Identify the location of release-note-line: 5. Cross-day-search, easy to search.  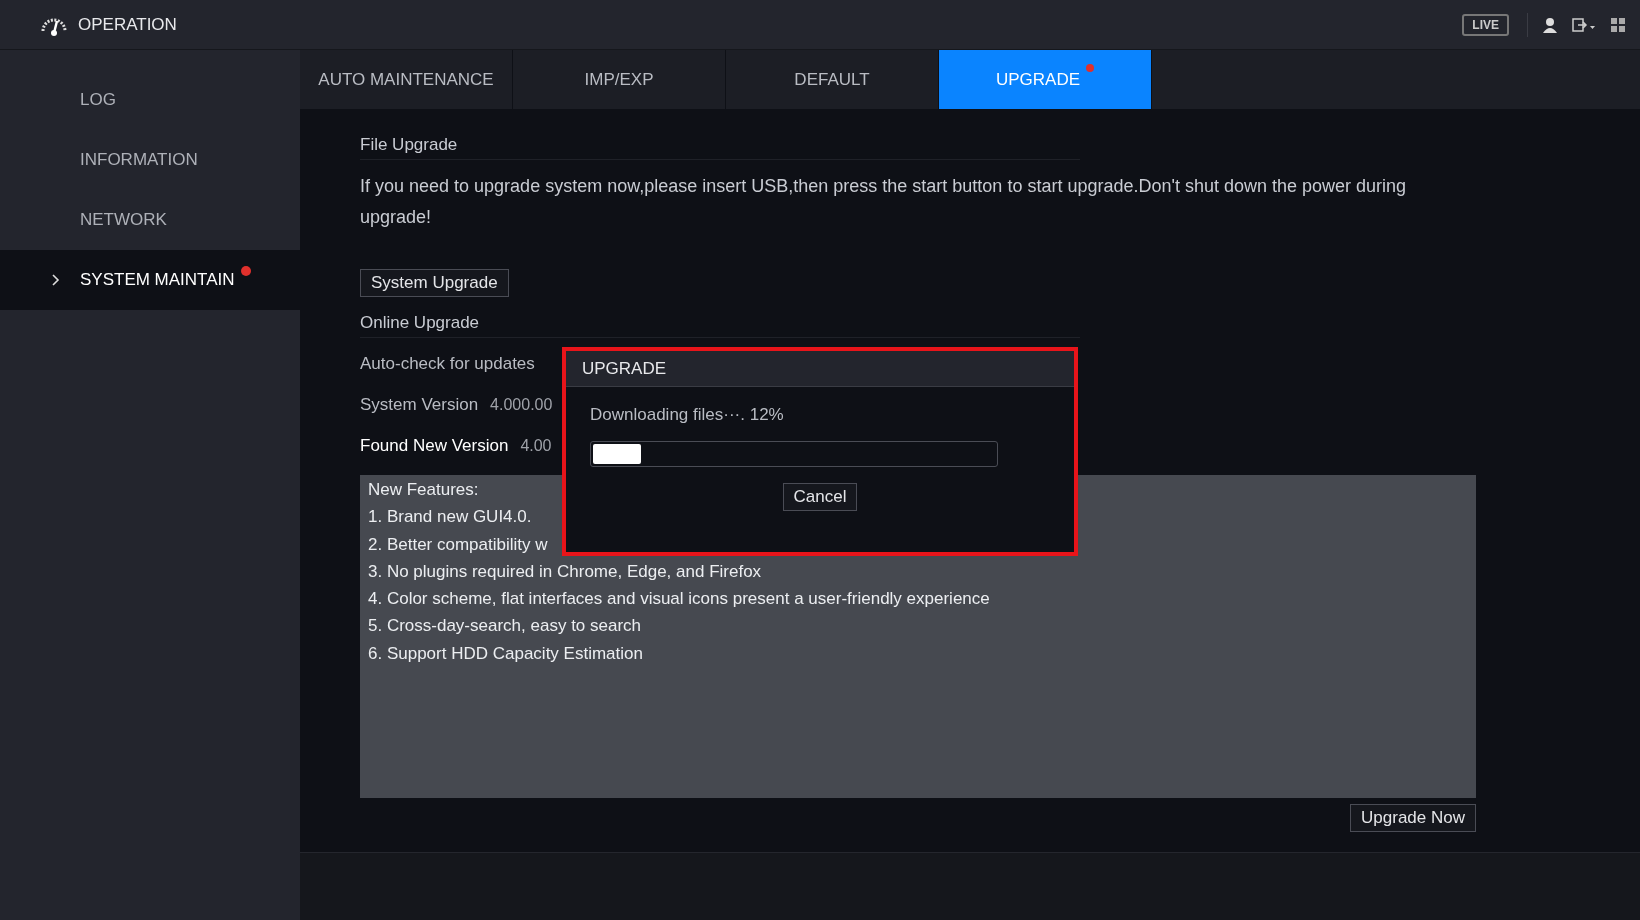
(505, 626).